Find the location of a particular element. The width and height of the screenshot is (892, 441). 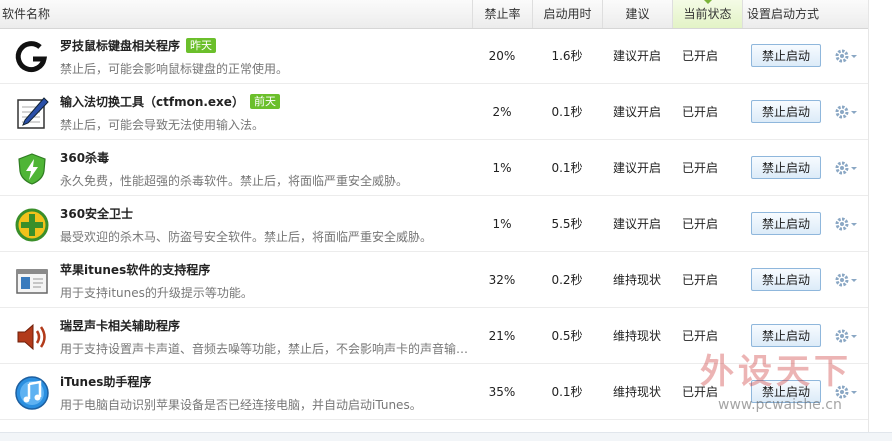

col-header-name: 软件名称 is located at coordinates (236, 14).